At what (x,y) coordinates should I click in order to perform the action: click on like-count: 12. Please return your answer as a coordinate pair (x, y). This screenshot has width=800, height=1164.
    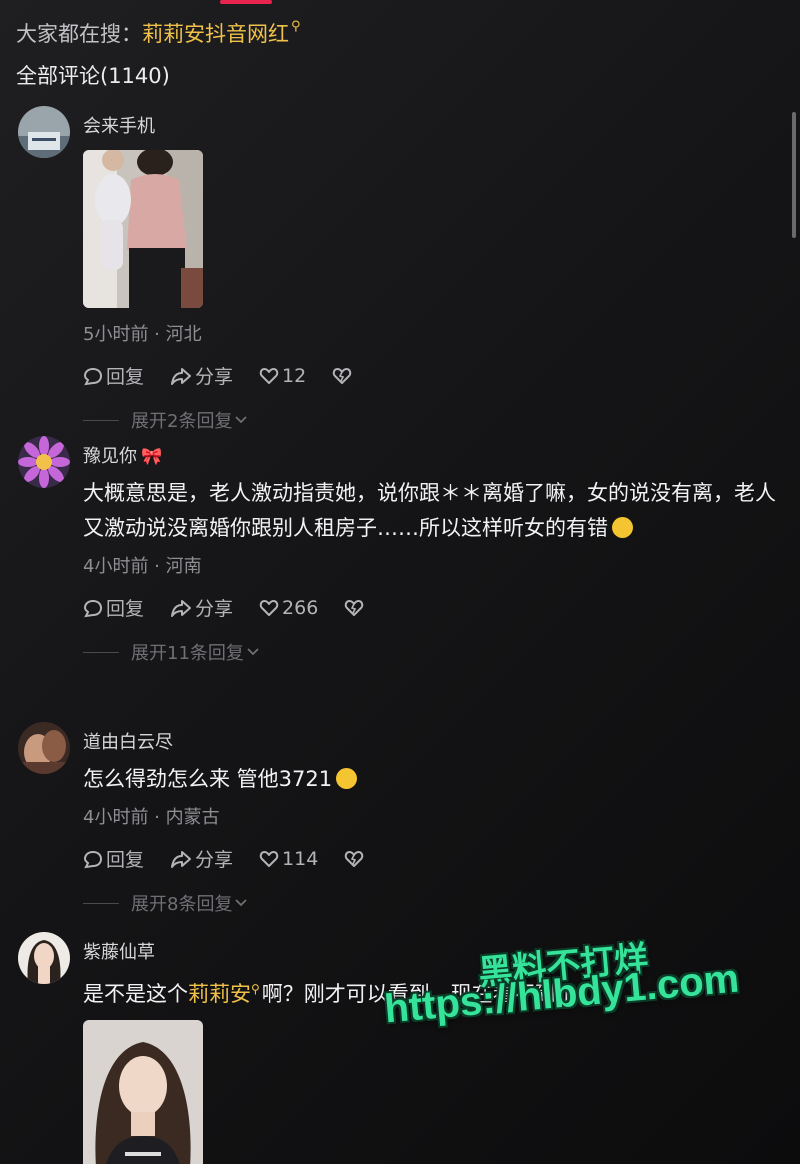
    Looking at the image, I should click on (294, 375).